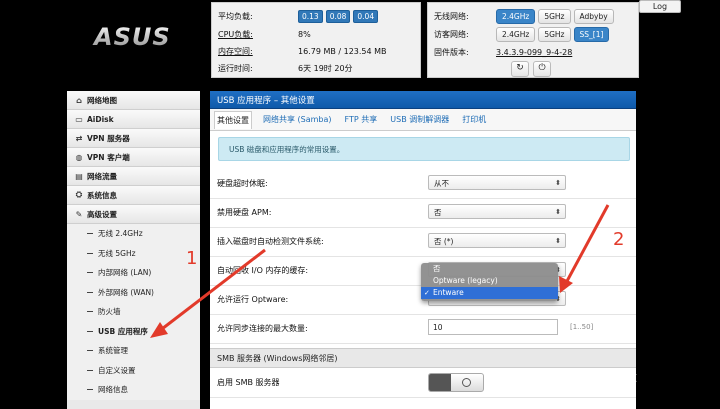  Describe the element at coordinates (159, 330) in the screenshot. I see `arrow-1-head` at that location.